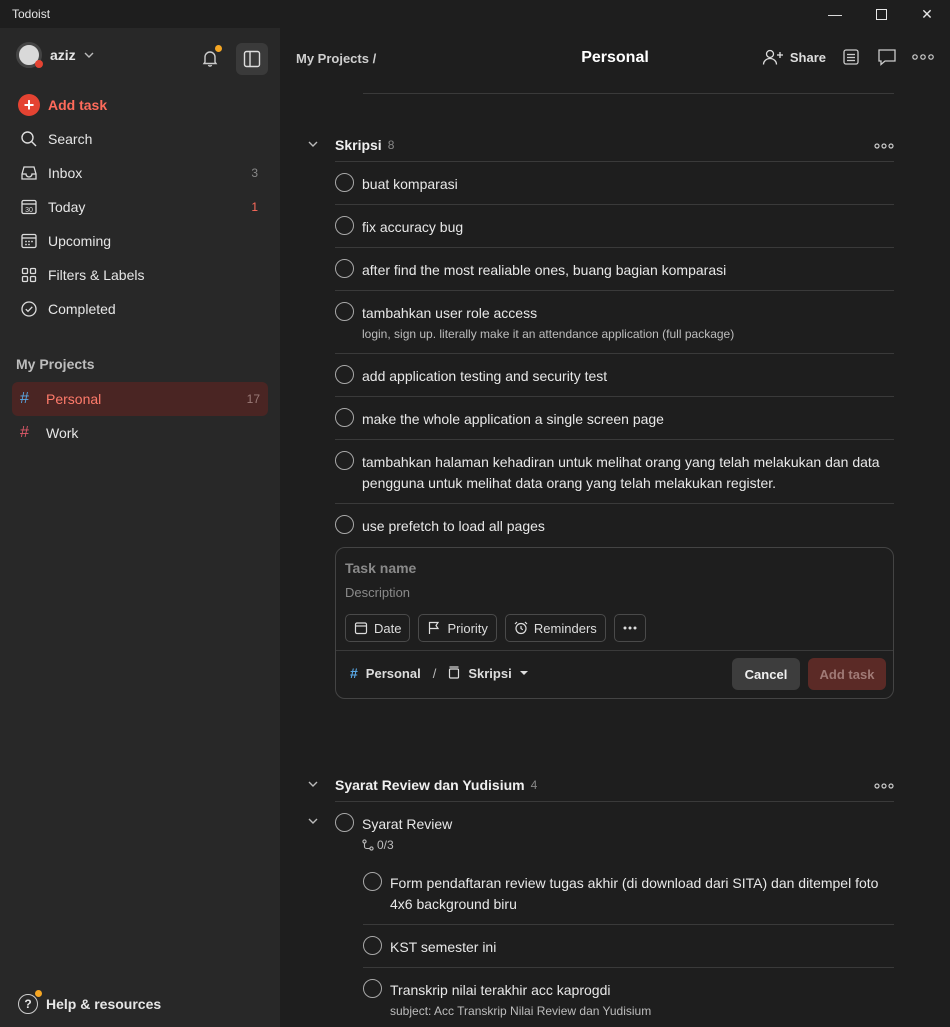 The height and width of the screenshot is (1027, 950). I want to click on inbox-count: 3, so click(254, 173).